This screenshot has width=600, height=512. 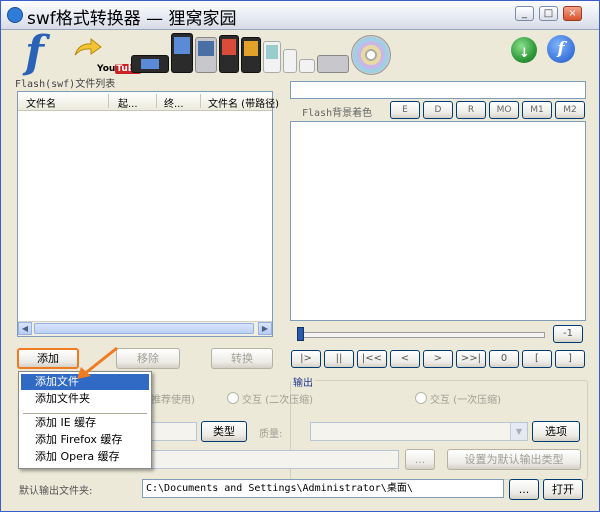 I want to click on radio-recommended-label: 推荐使用), so click(x=173, y=400).